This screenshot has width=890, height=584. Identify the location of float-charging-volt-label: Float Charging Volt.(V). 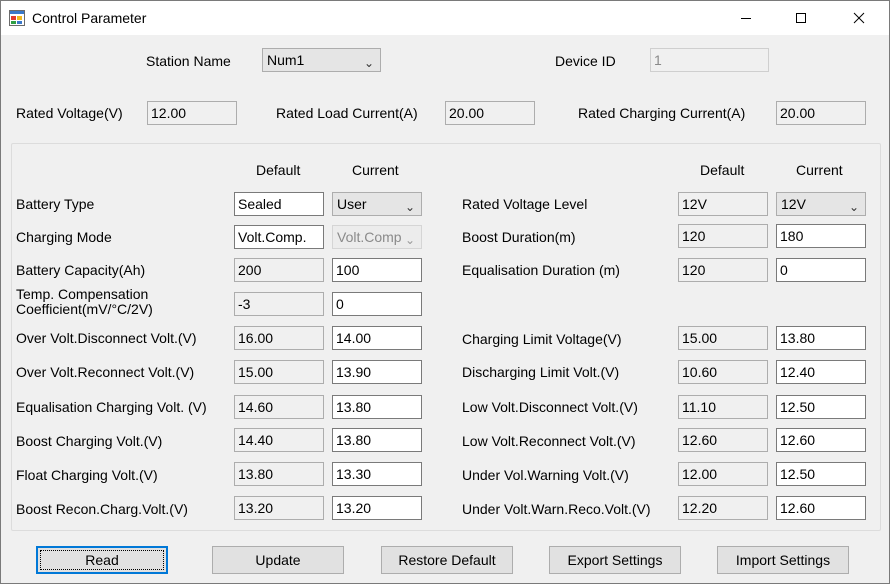
(87, 475).